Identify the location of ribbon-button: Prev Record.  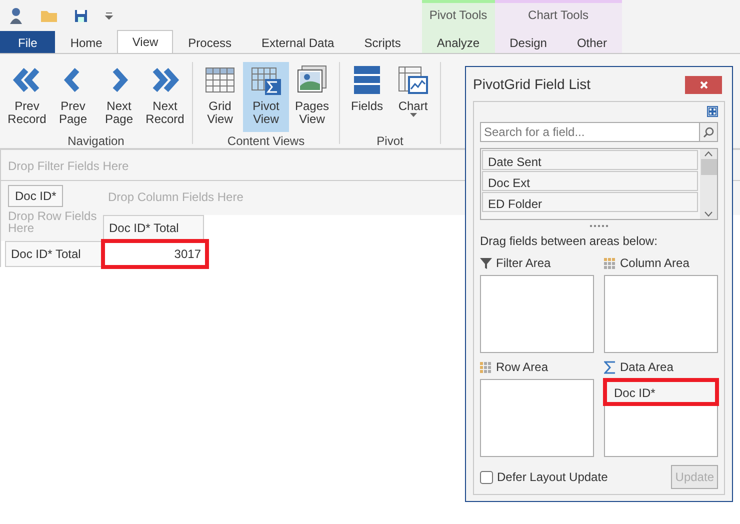
(27, 97).